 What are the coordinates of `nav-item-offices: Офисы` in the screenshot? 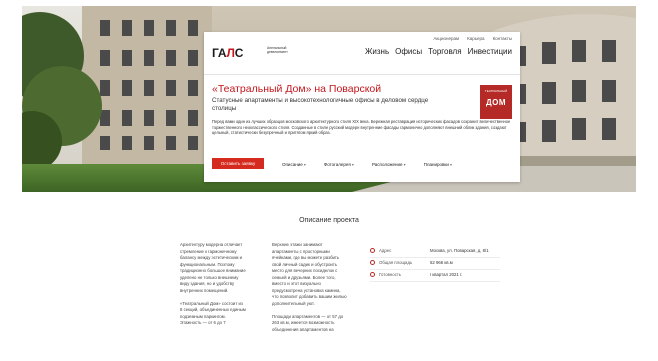 It's located at (408, 51).